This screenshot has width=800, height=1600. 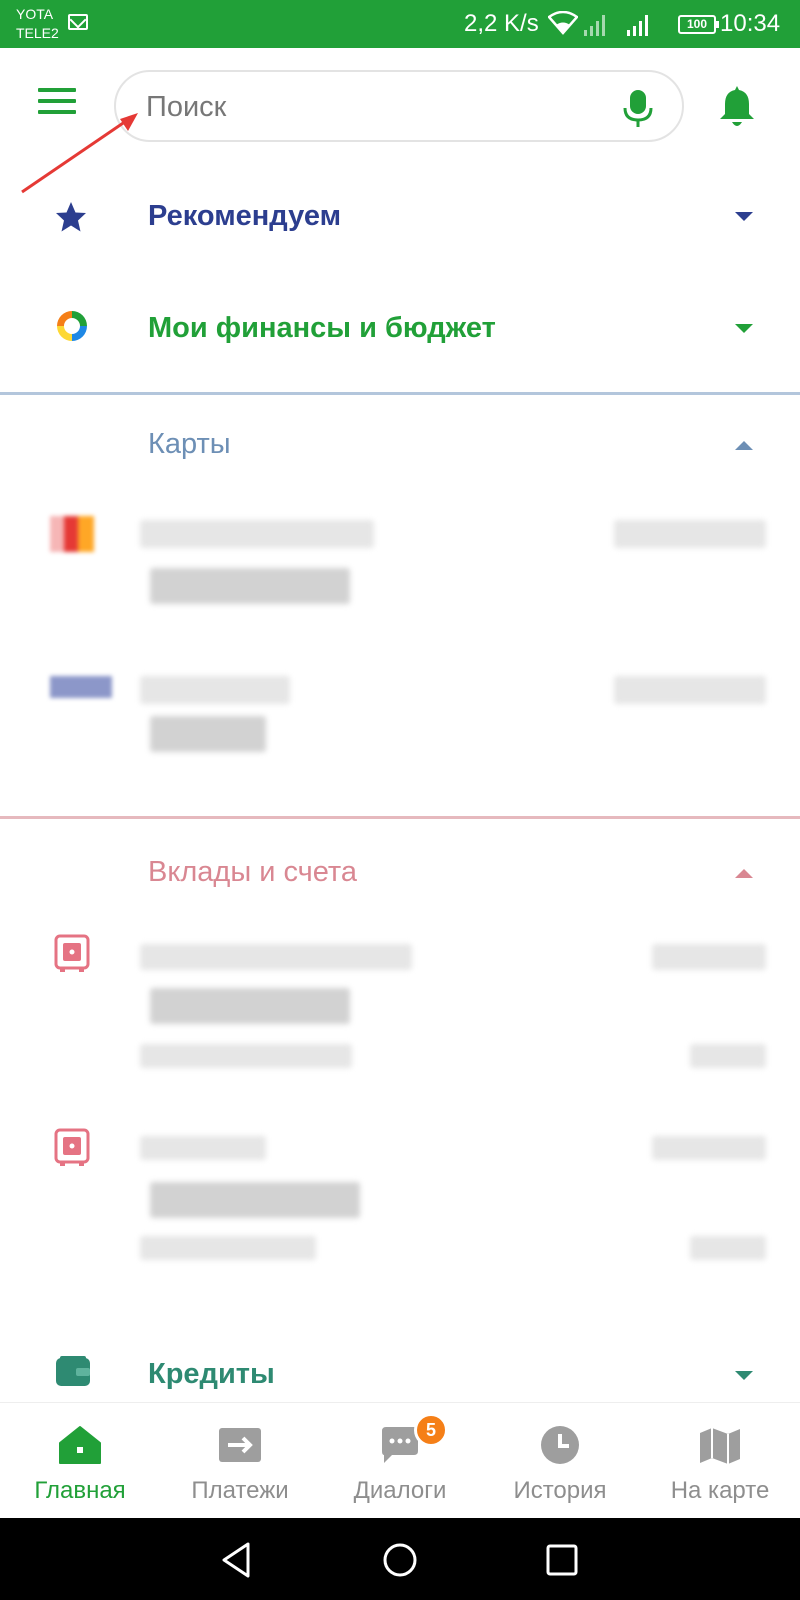 What do you see at coordinates (400, 1490) in the screenshot?
I see `nav-dialogs-label: Диалоги` at bounding box center [400, 1490].